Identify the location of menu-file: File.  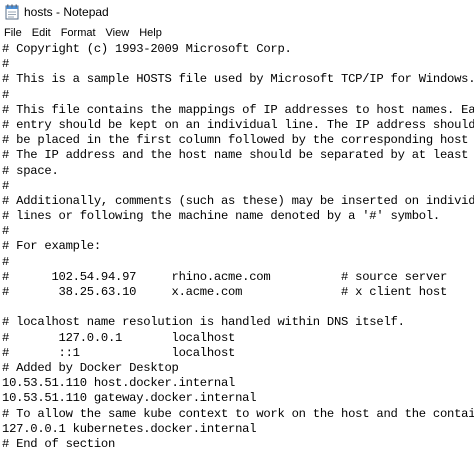
(13, 33).